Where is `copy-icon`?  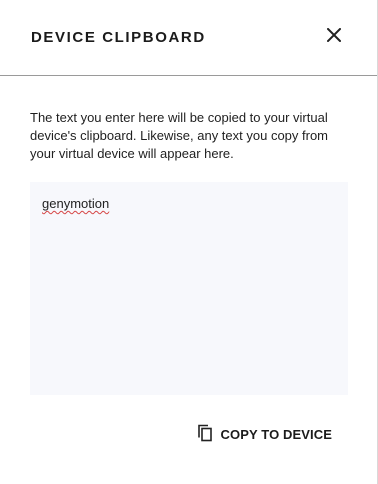
copy-icon is located at coordinates (205, 433).